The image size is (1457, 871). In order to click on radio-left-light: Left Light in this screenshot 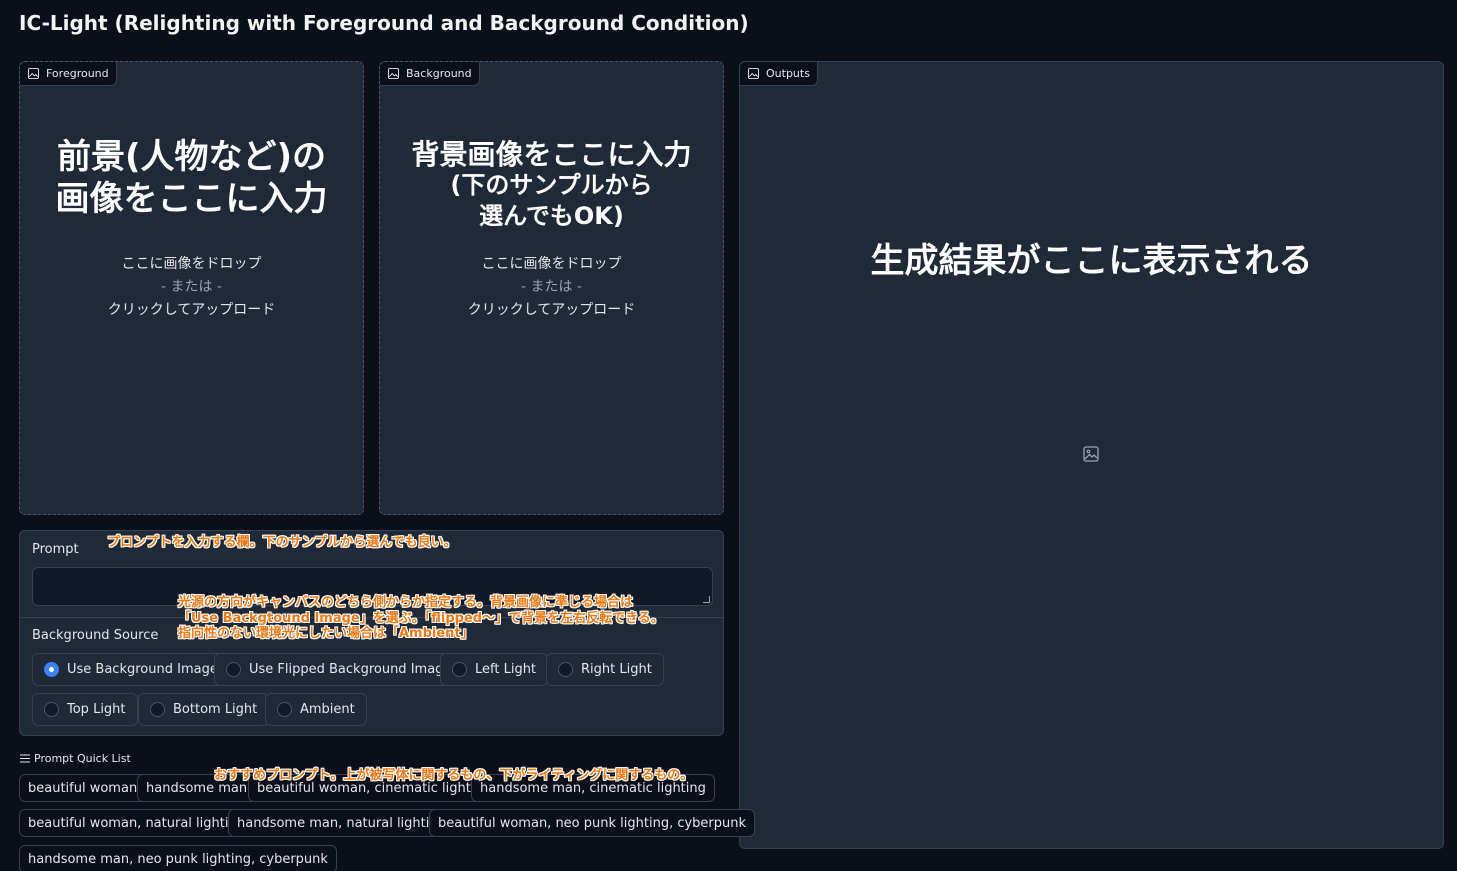, I will do `click(494, 669)`.